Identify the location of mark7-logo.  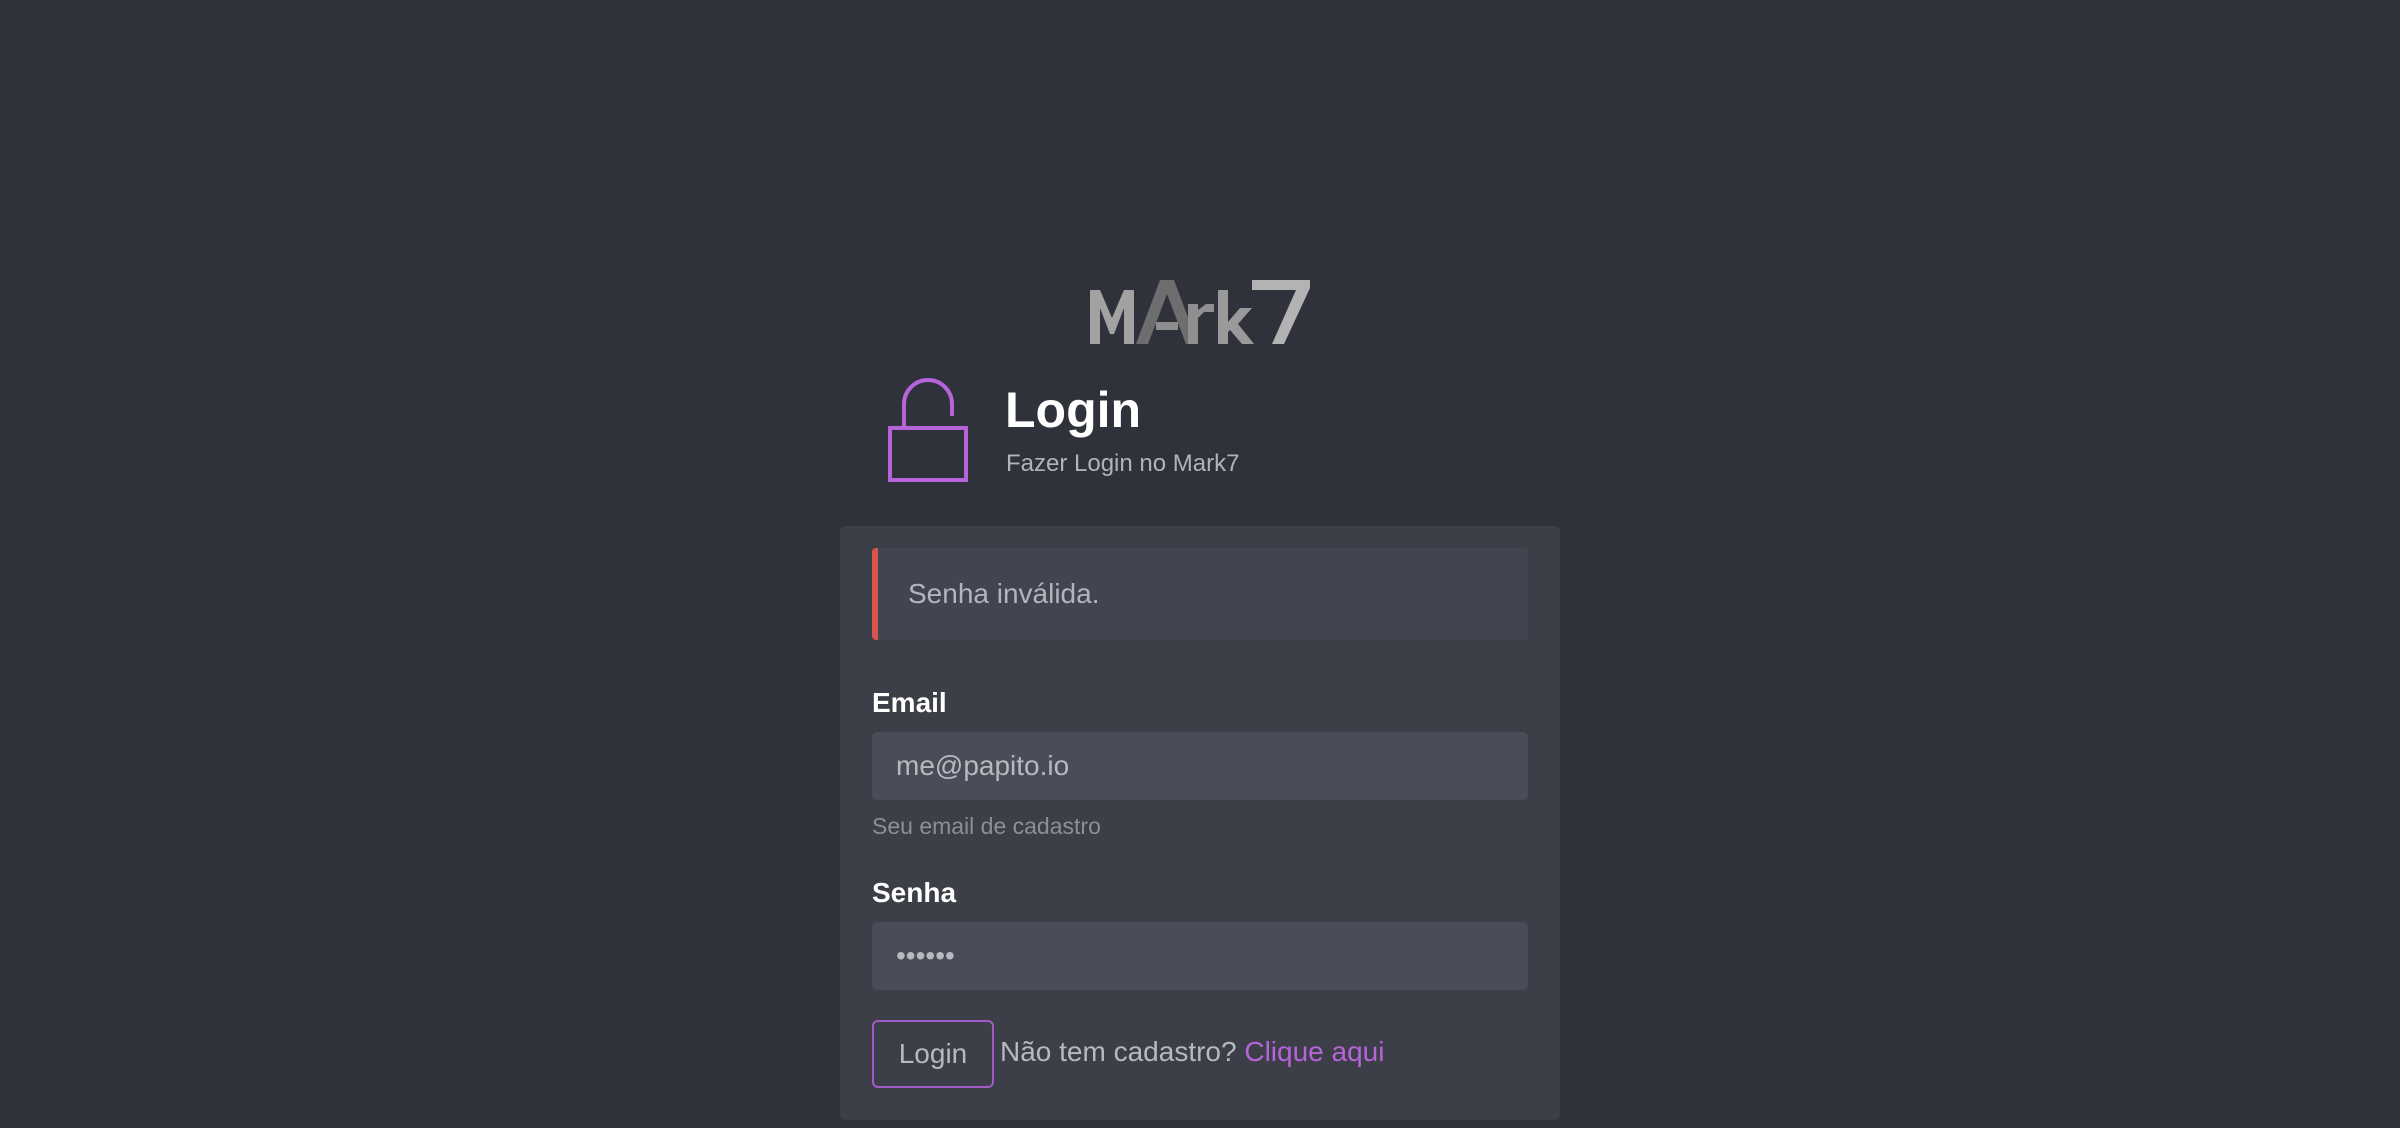
(1200, 312).